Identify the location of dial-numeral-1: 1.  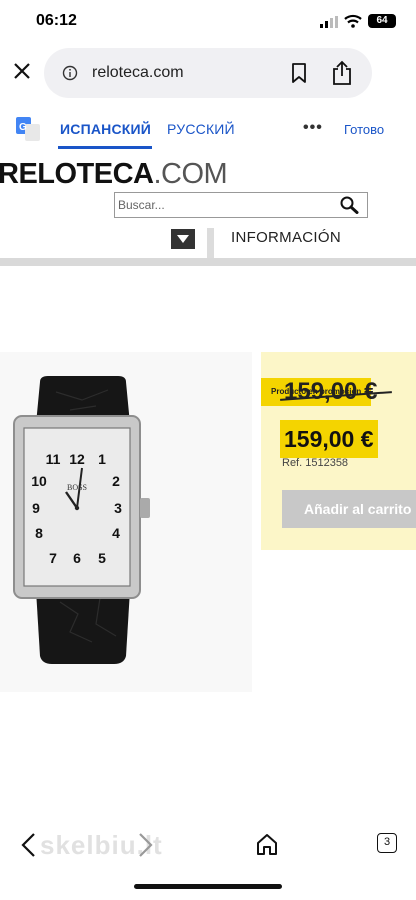
(102, 459).